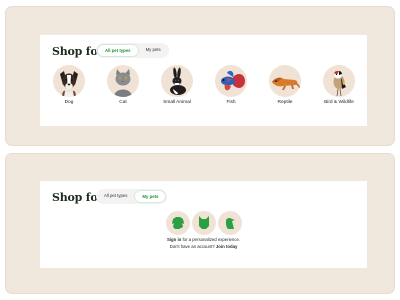 The image size is (400, 300). I want to click on pet-category-cat: Cat, so click(123, 85).